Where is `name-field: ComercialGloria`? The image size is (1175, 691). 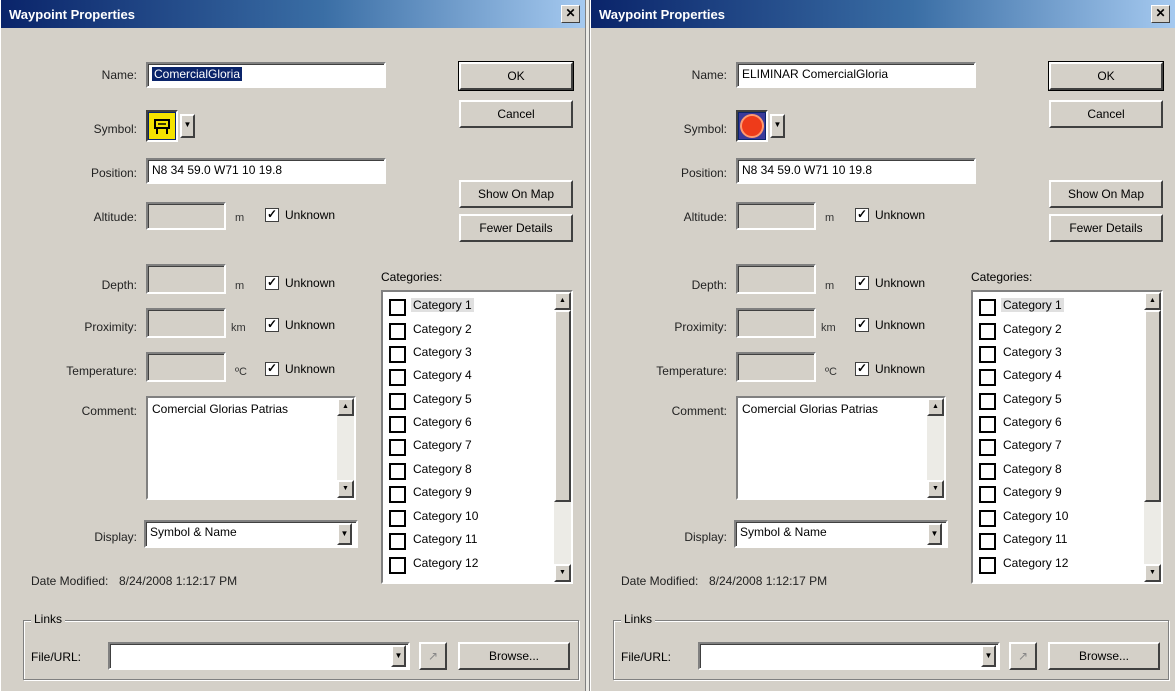
name-field: ComercialGloria is located at coordinates (266, 75).